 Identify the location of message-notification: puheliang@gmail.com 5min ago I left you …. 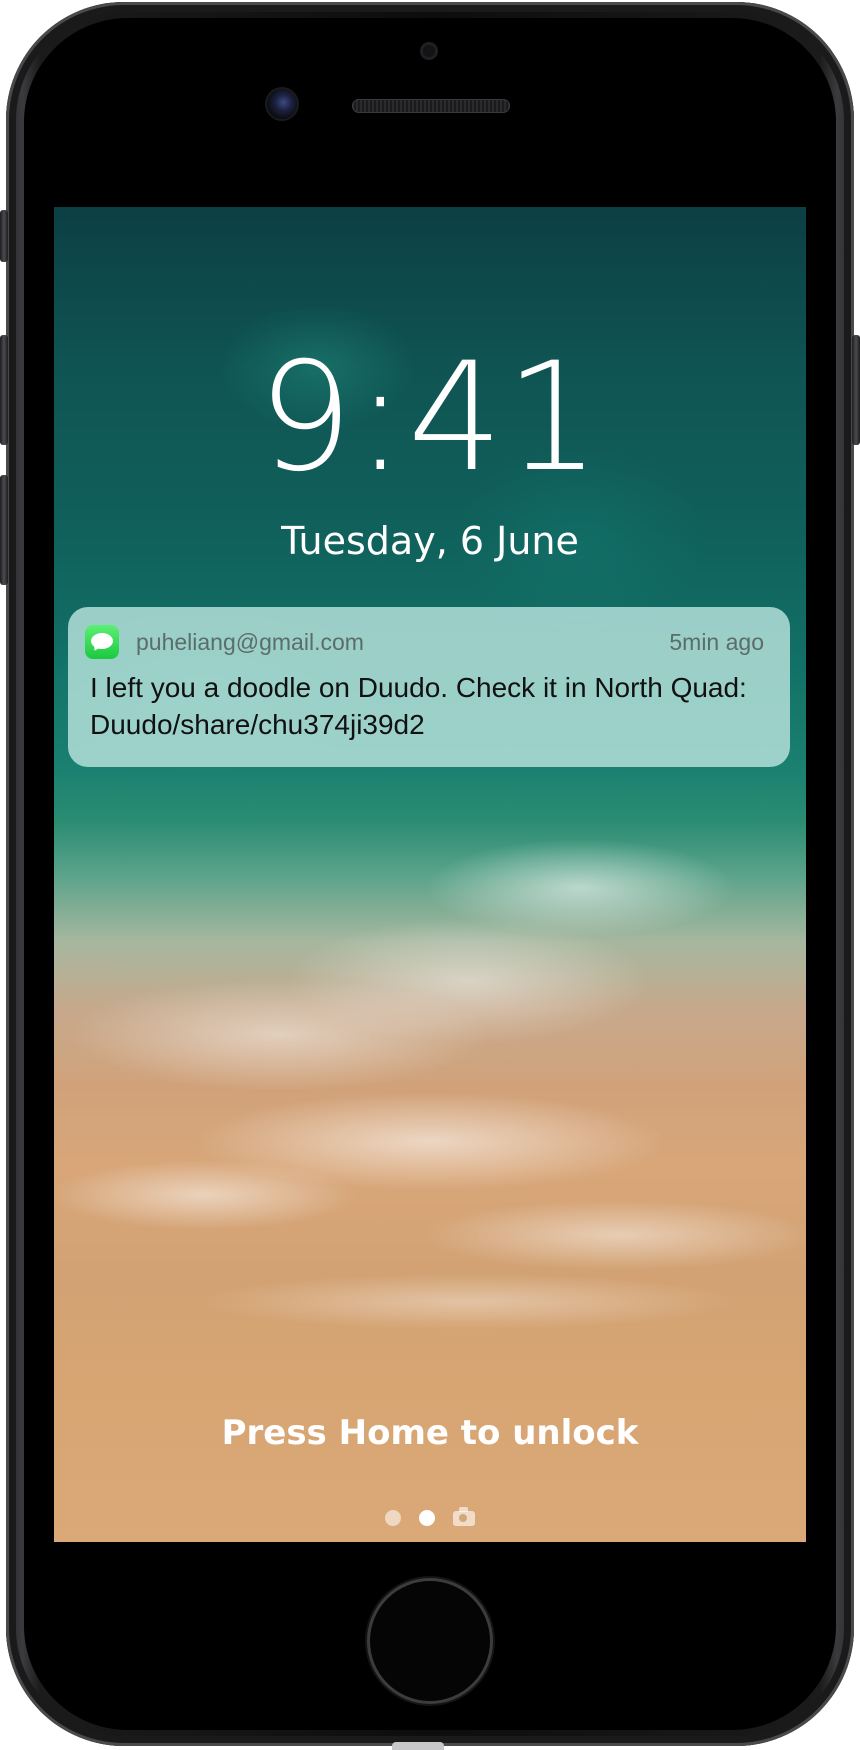
(429, 687).